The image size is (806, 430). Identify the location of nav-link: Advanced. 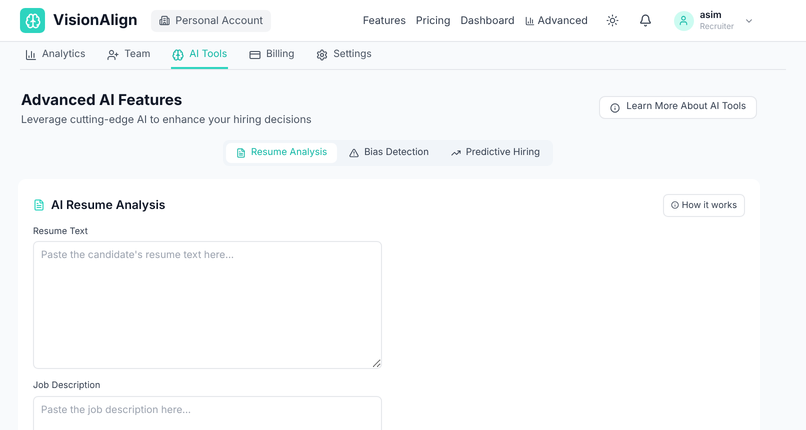
(556, 20).